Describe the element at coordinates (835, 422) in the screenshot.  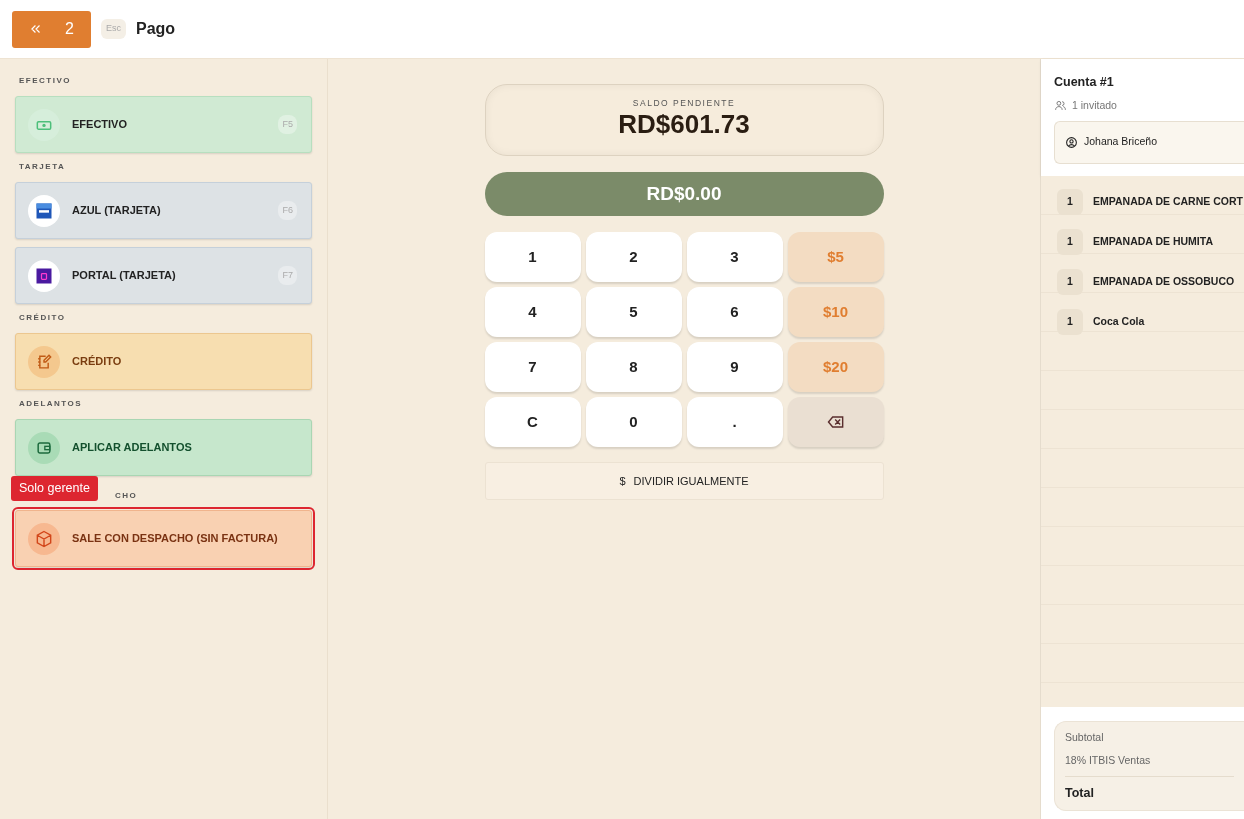
I see `backspace-button` at that location.